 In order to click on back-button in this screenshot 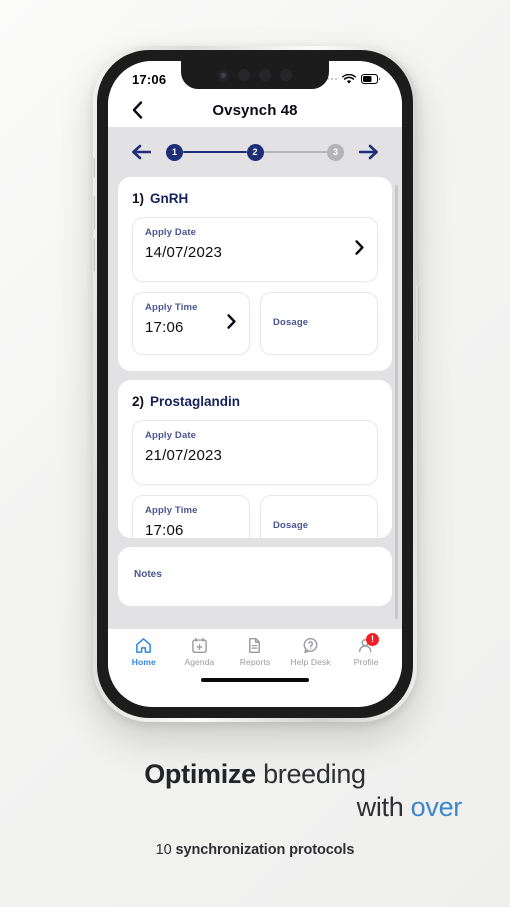, I will do `click(137, 110)`.